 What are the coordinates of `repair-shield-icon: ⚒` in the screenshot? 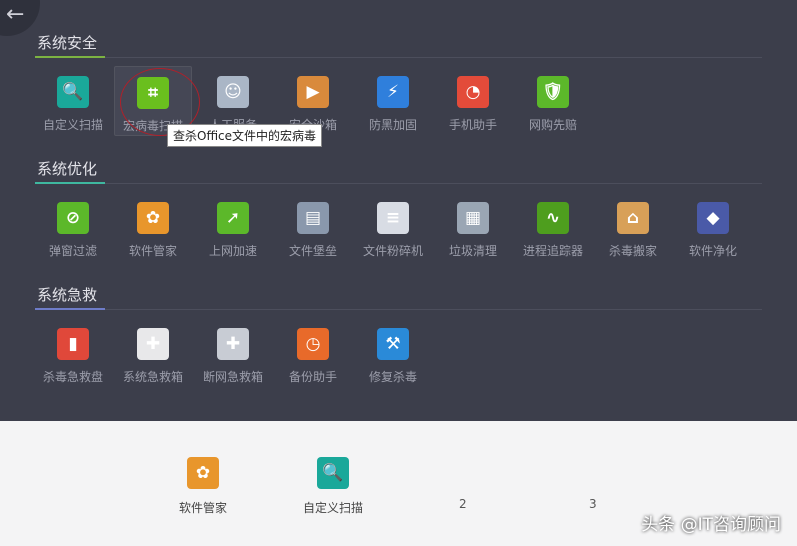 It's located at (393, 344).